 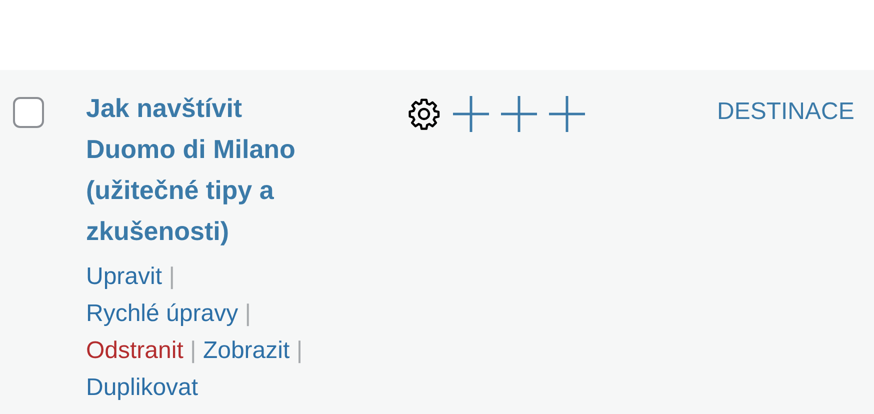 I want to click on post-title-link: Jak navštívit Duomo di Milano (užitečné tipy a zkušenosti), so click(x=211, y=170).